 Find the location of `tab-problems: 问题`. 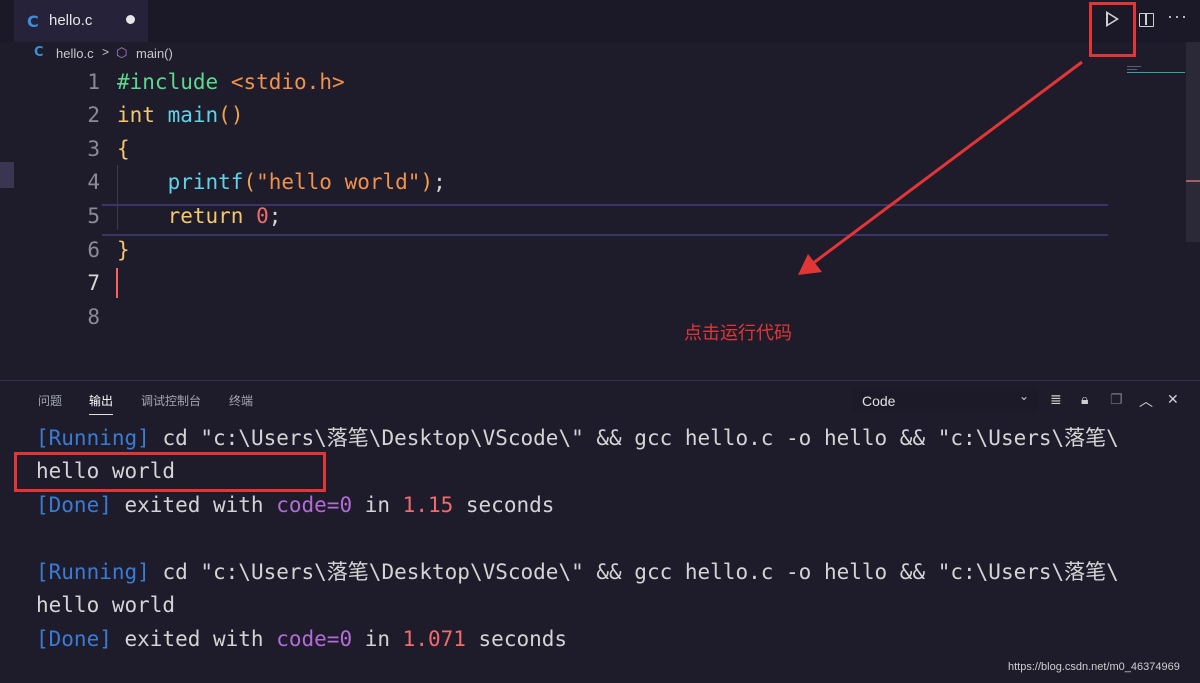

tab-problems: 问题 is located at coordinates (50, 400).